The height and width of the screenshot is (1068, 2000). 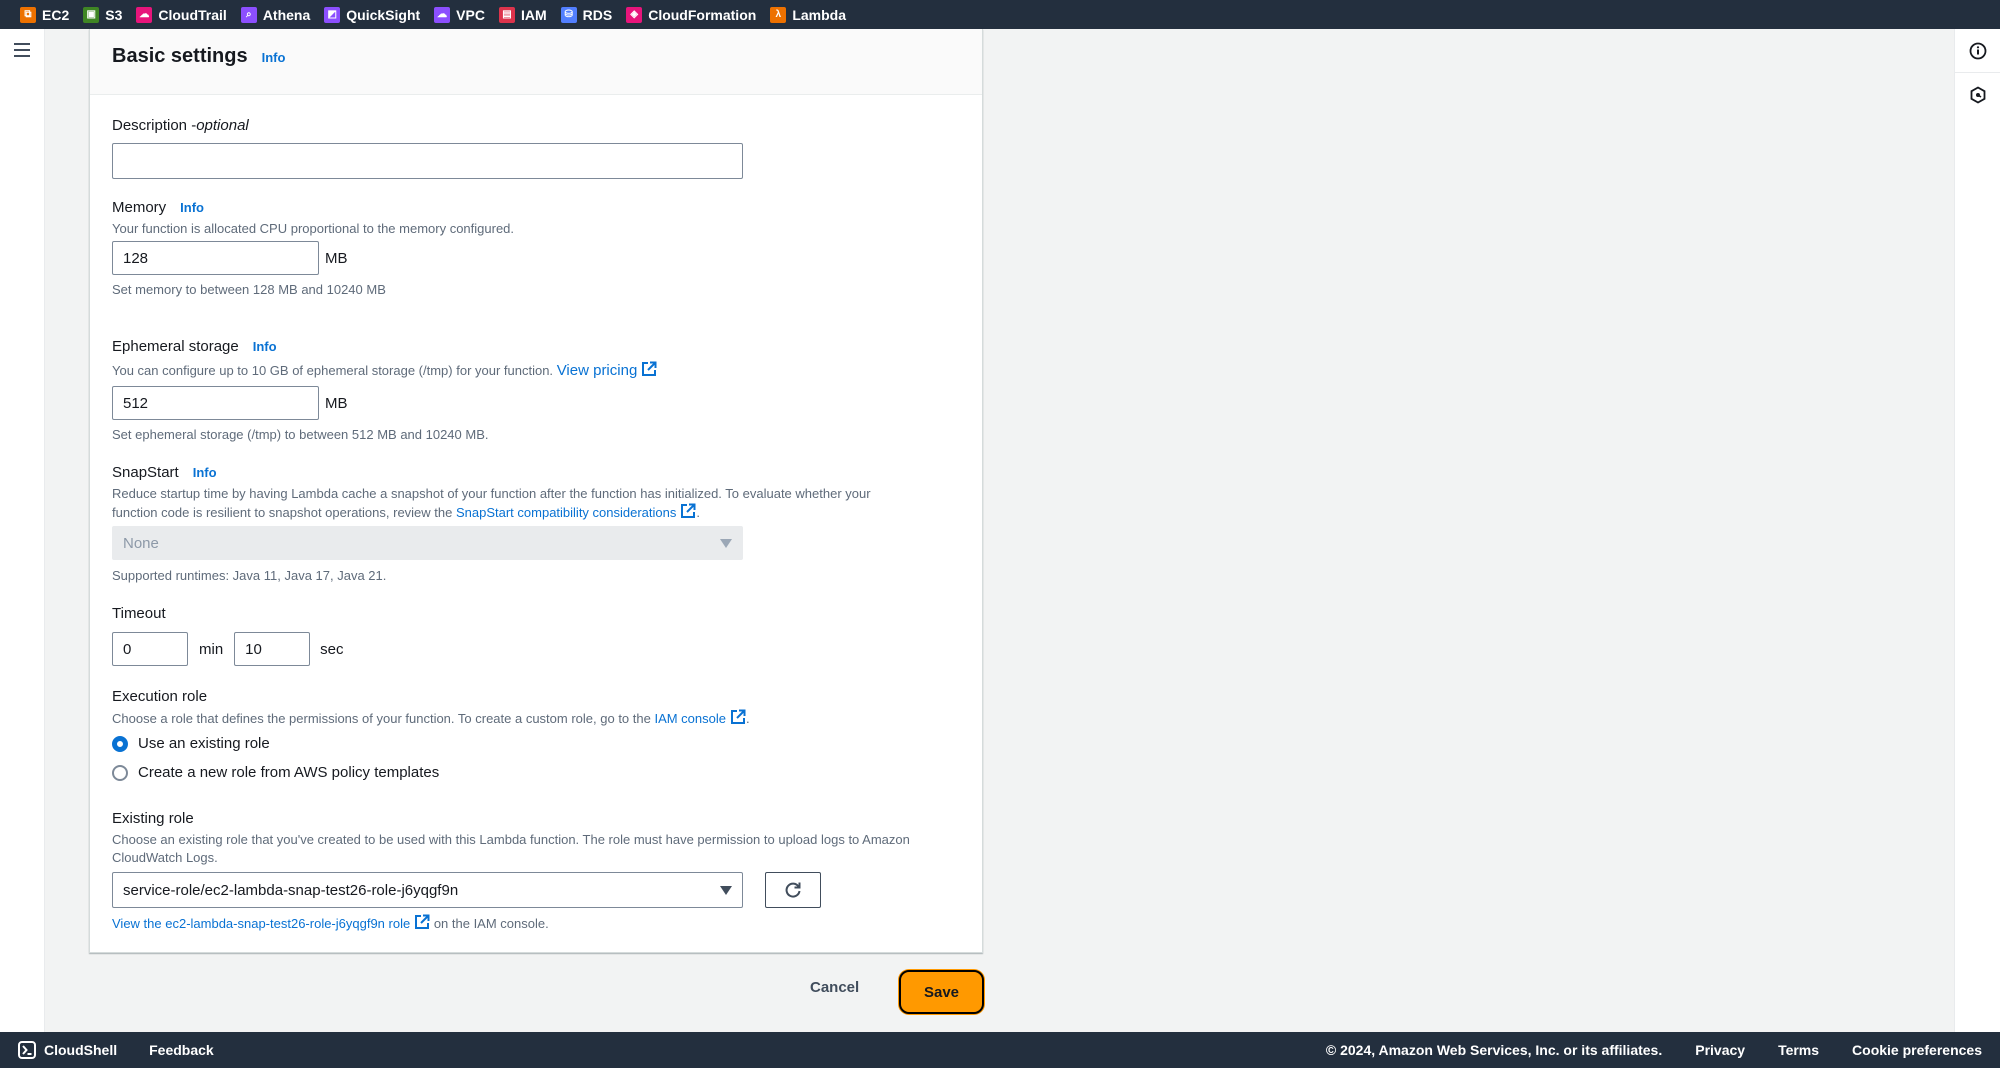 What do you see at coordinates (27, 1050) in the screenshot?
I see `cloudshell-icon` at bounding box center [27, 1050].